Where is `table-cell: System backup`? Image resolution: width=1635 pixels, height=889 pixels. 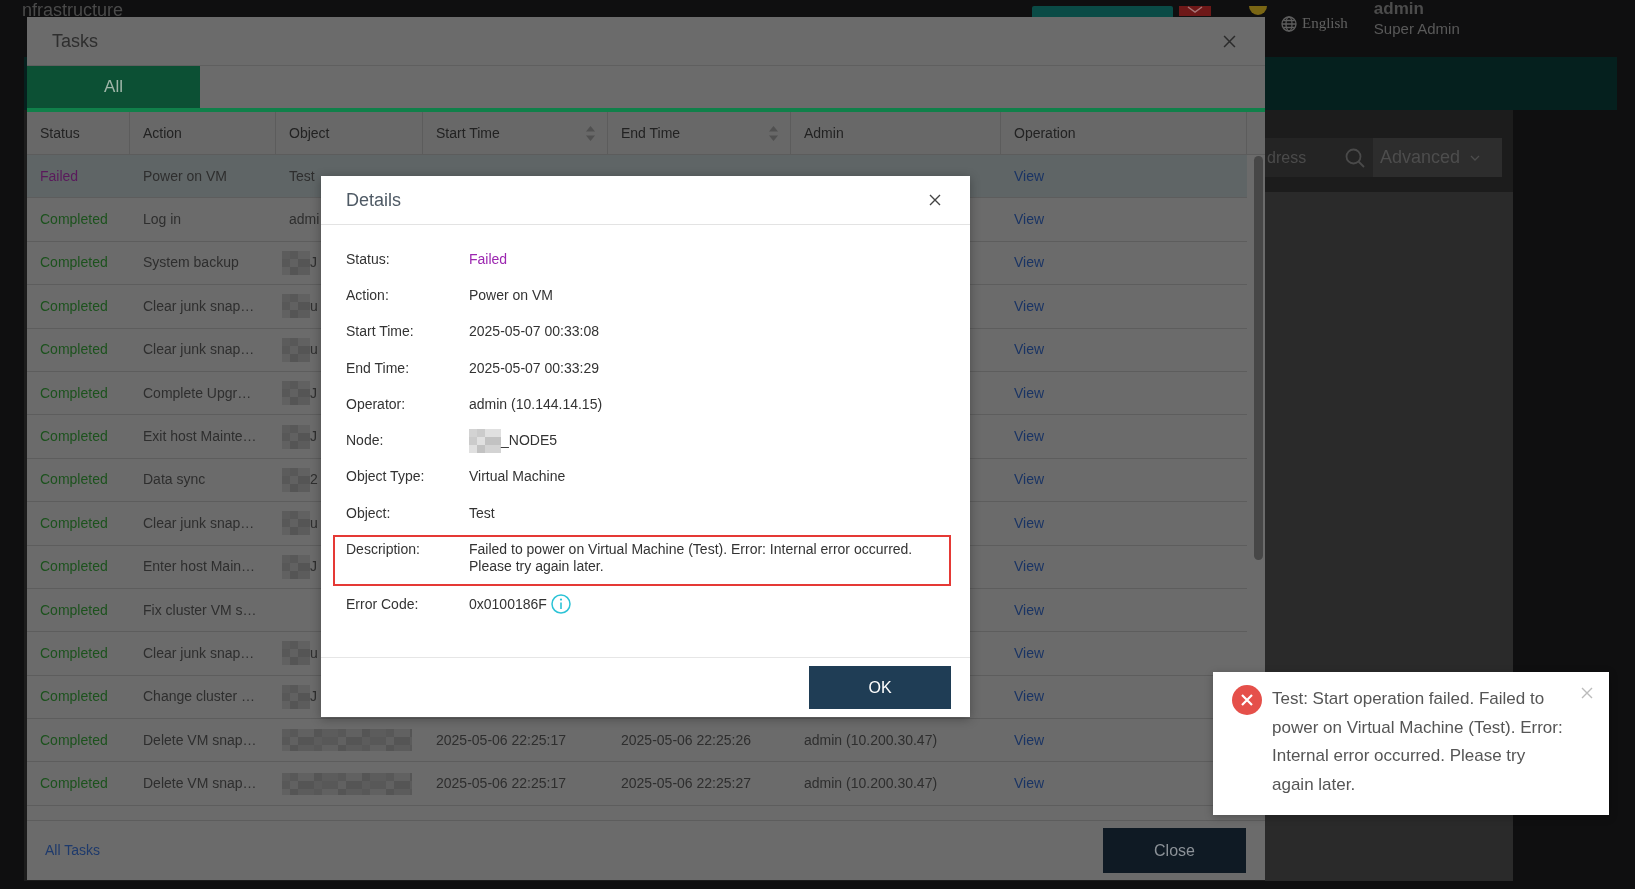
table-cell: System backup is located at coordinates (191, 262).